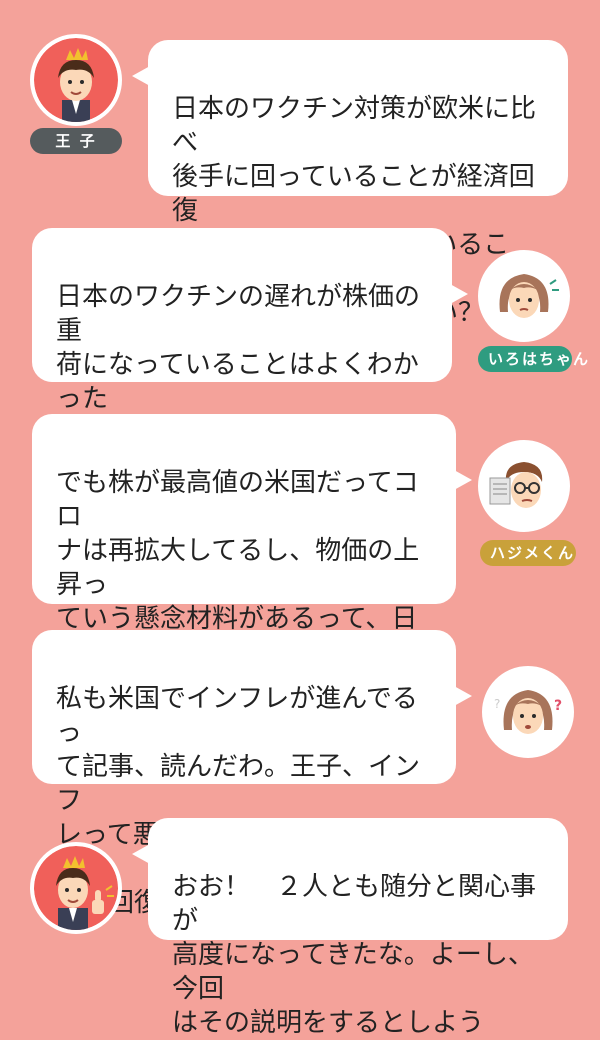 Image resolution: width=600 pixels, height=1040 pixels. I want to click on speaker-name-tag: ハジメくん, so click(528, 553).